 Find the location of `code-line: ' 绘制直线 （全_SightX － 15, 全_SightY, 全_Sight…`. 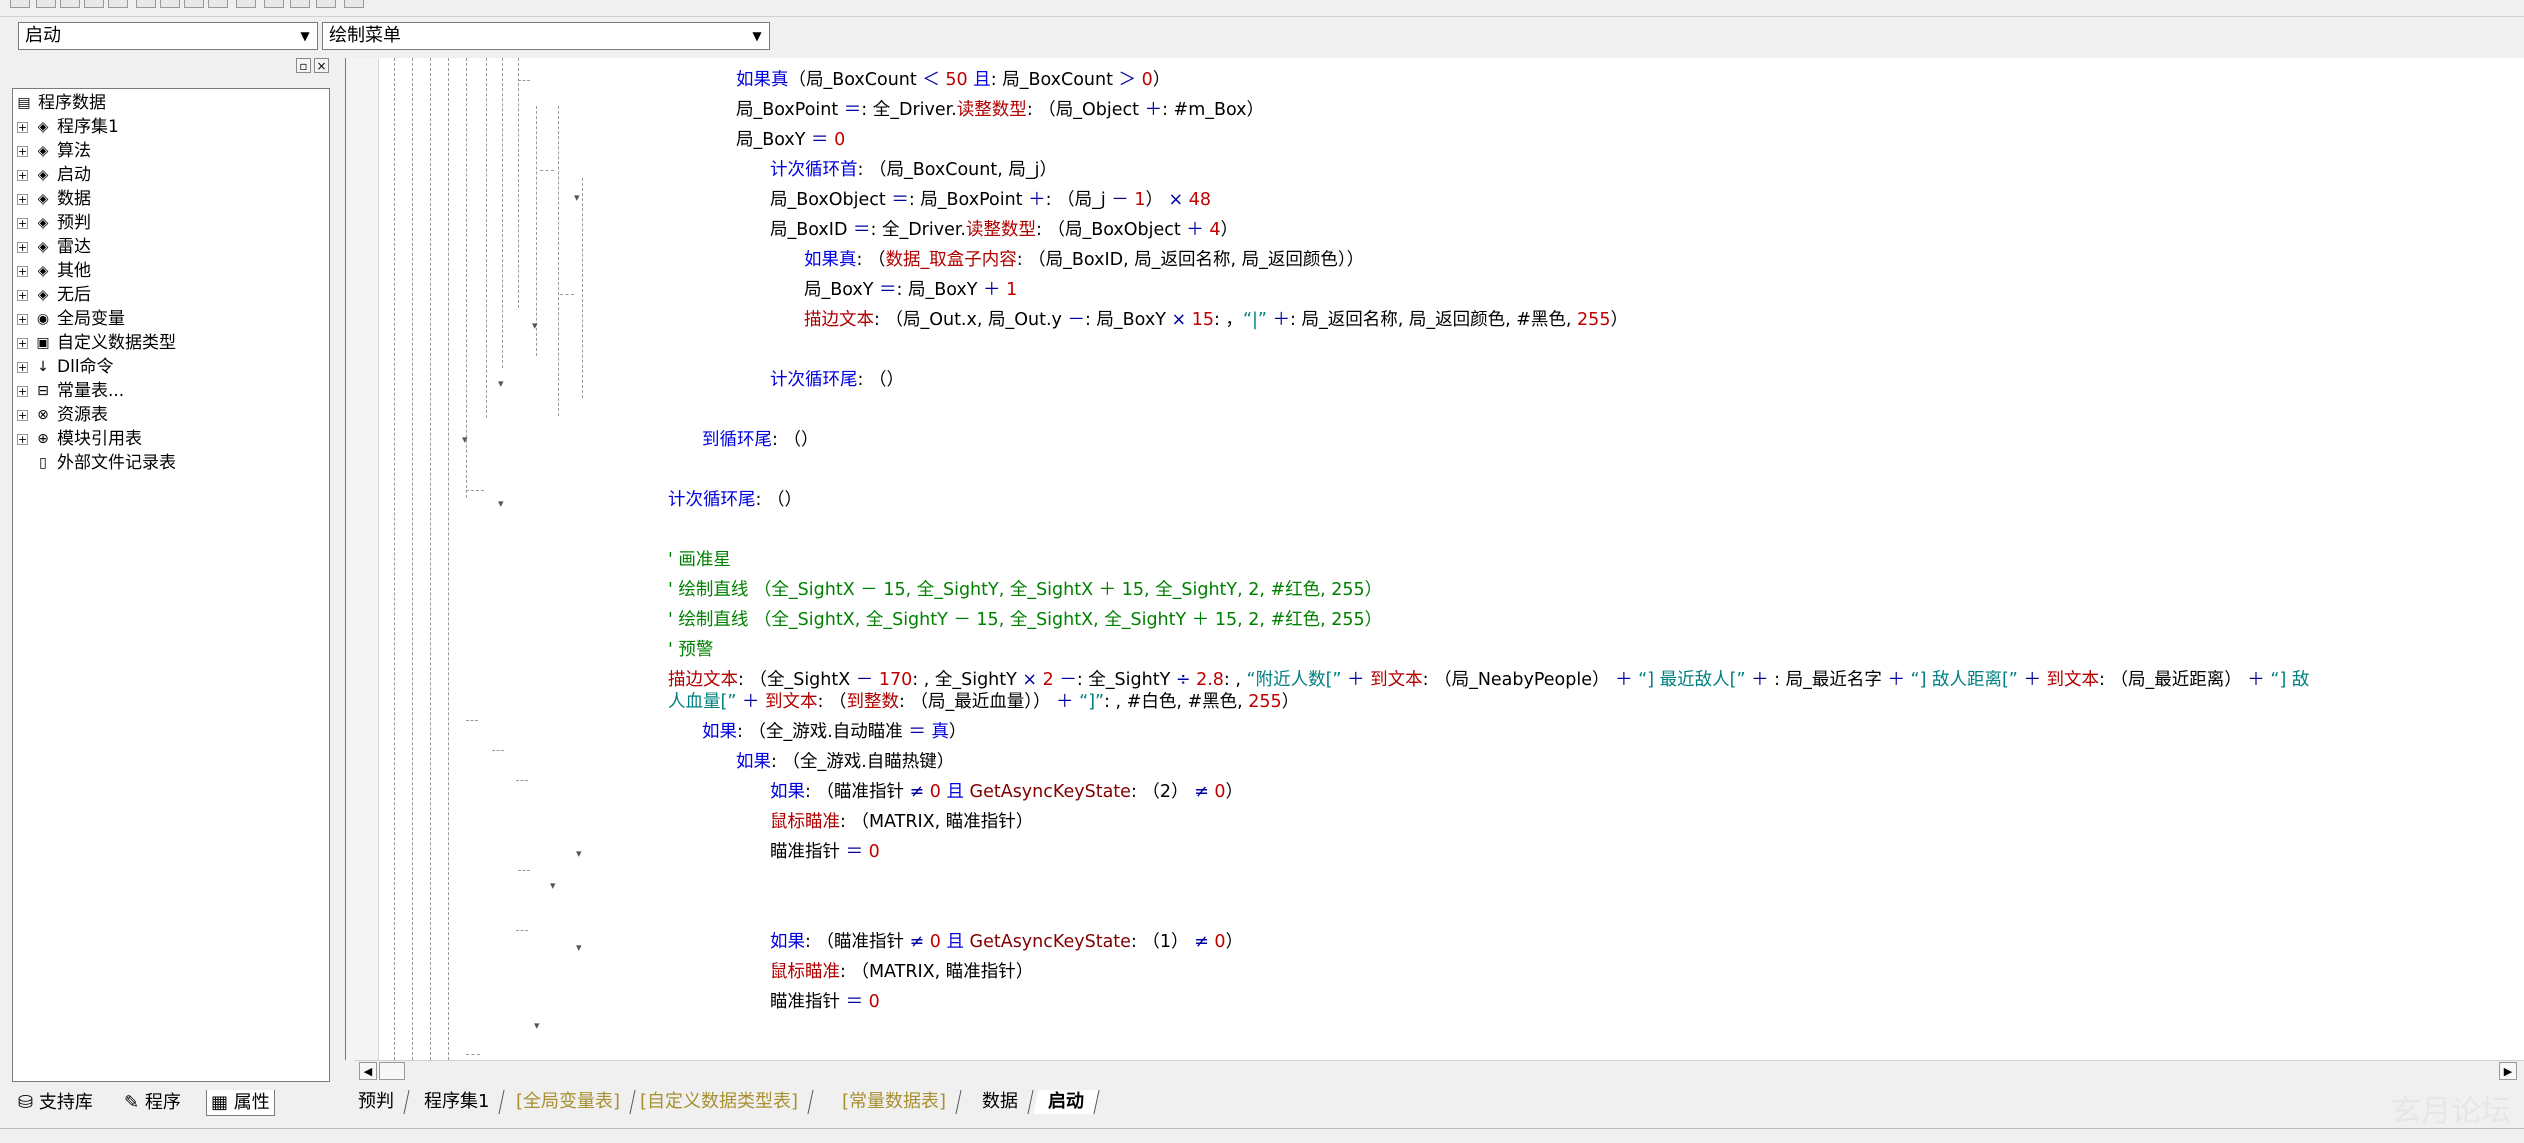

code-line: ' 绘制直线 （全_SightX － 15, 全_SightY, 全_Sight… is located at coordinates (1025, 590).